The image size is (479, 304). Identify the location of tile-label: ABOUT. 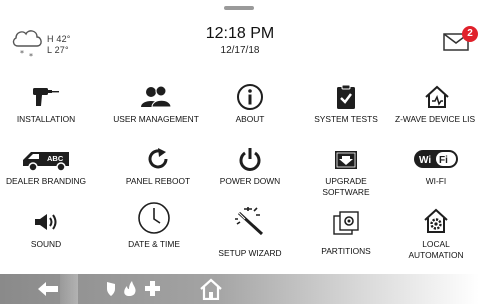
(250, 119).